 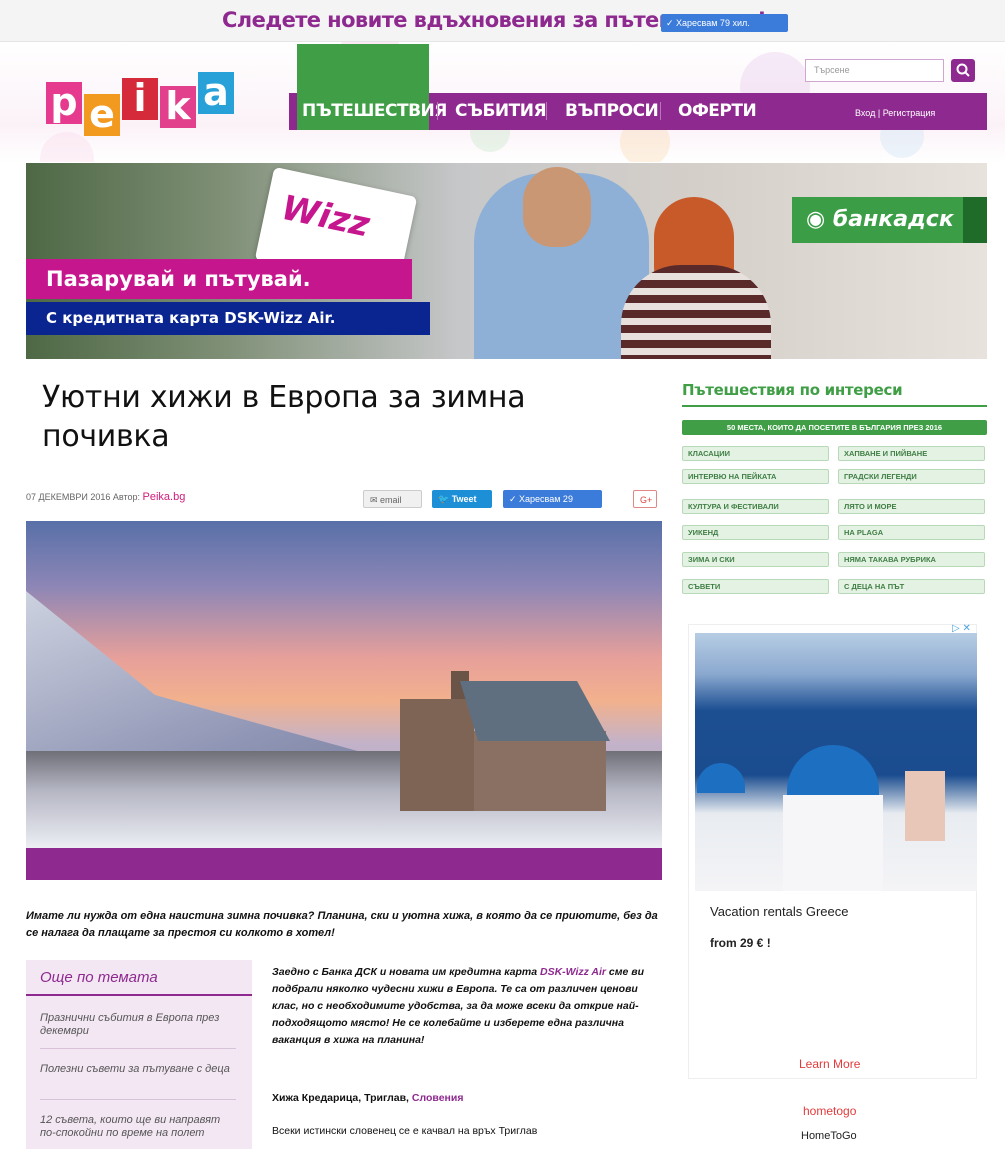 What do you see at coordinates (724, 23) in the screenshot?
I see `facebook-like-button: ✓ Харесвам 79 хил.` at bounding box center [724, 23].